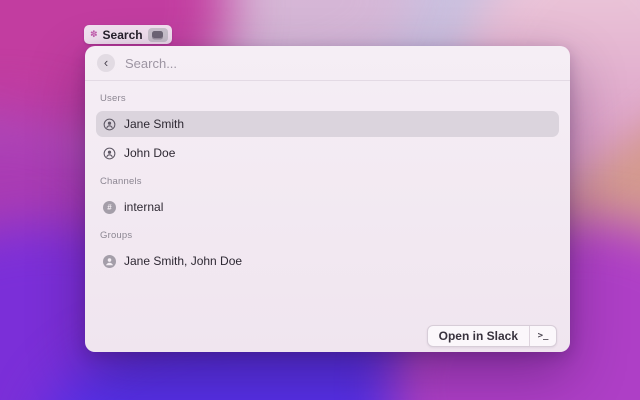  Describe the element at coordinates (122, 34) in the screenshot. I see `menubar-pill-label: Search` at that location.